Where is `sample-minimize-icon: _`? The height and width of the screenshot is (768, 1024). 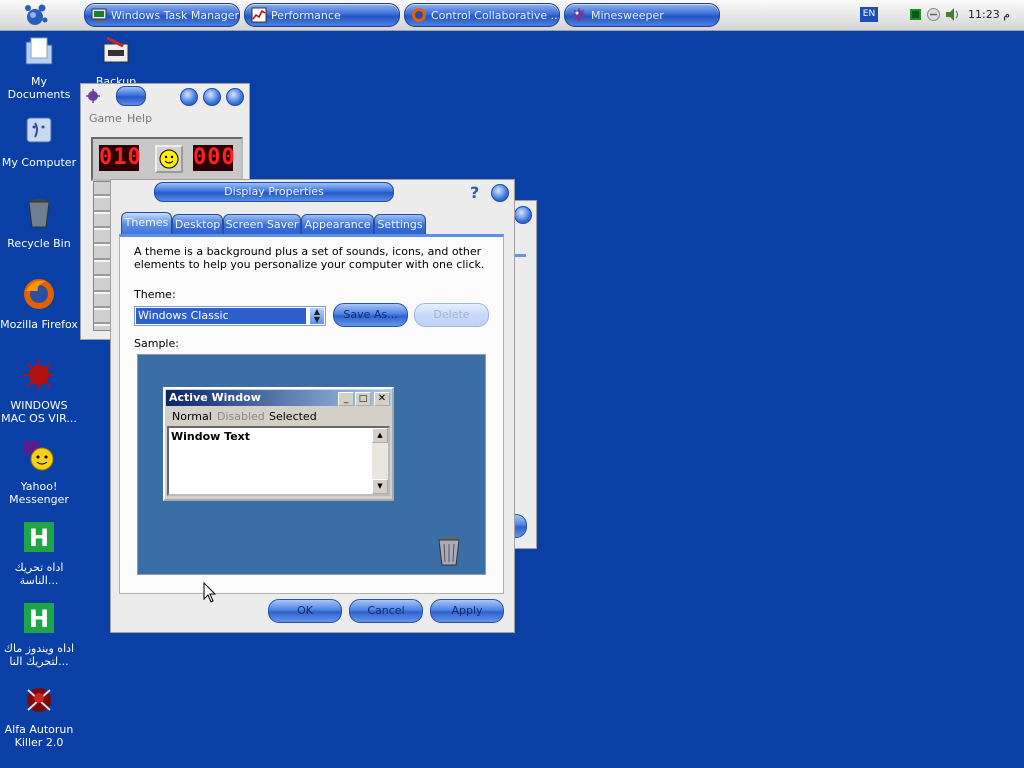 sample-minimize-icon: _ is located at coordinates (346, 399).